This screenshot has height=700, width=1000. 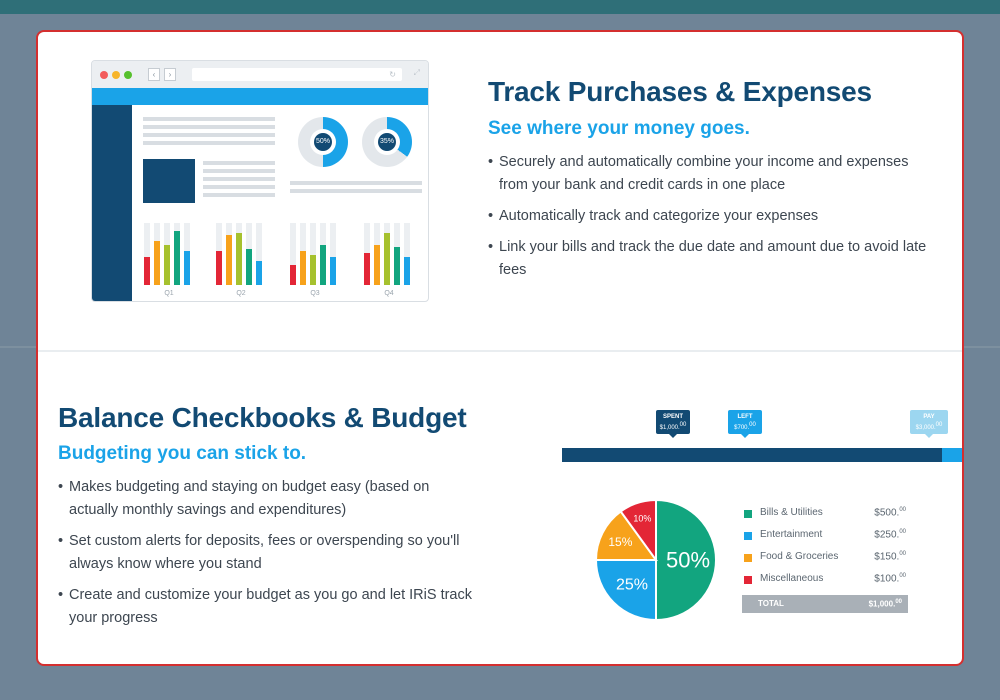 I want to click on swatch-misc, so click(x=748, y=580).